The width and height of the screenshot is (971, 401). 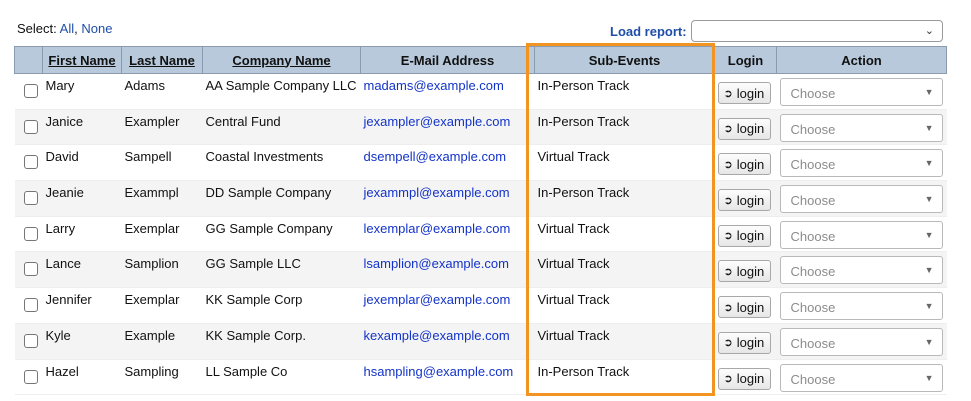 What do you see at coordinates (447, 60) in the screenshot?
I see `header-email: E-Mail Address` at bounding box center [447, 60].